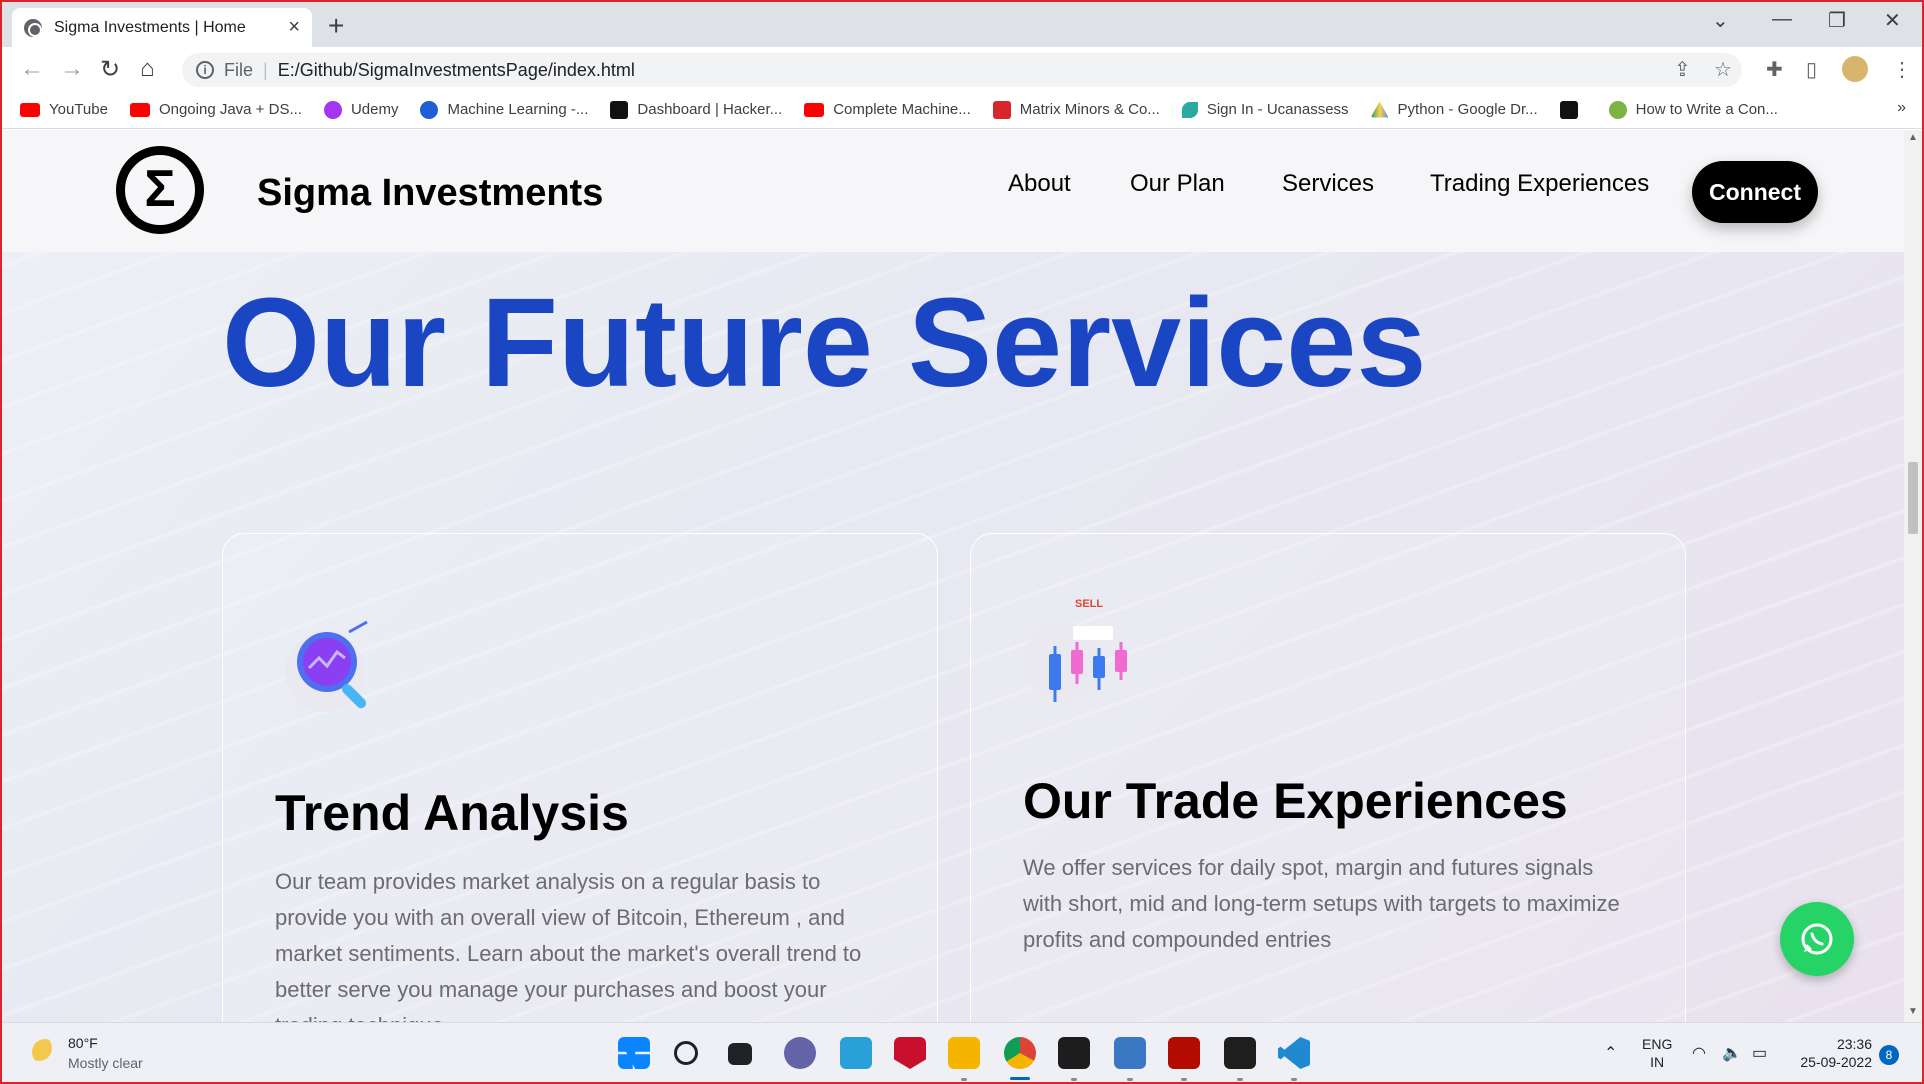  What do you see at coordinates (105, 1063) in the screenshot?
I see `weather-description: Mostly clear` at bounding box center [105, 1063].